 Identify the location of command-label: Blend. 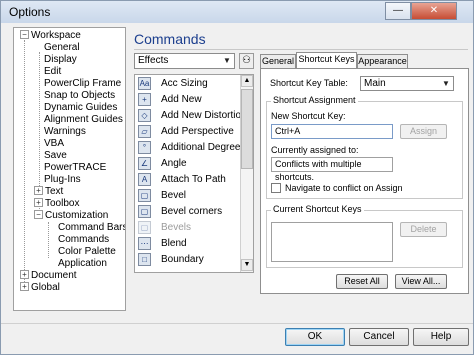
(174, 243).